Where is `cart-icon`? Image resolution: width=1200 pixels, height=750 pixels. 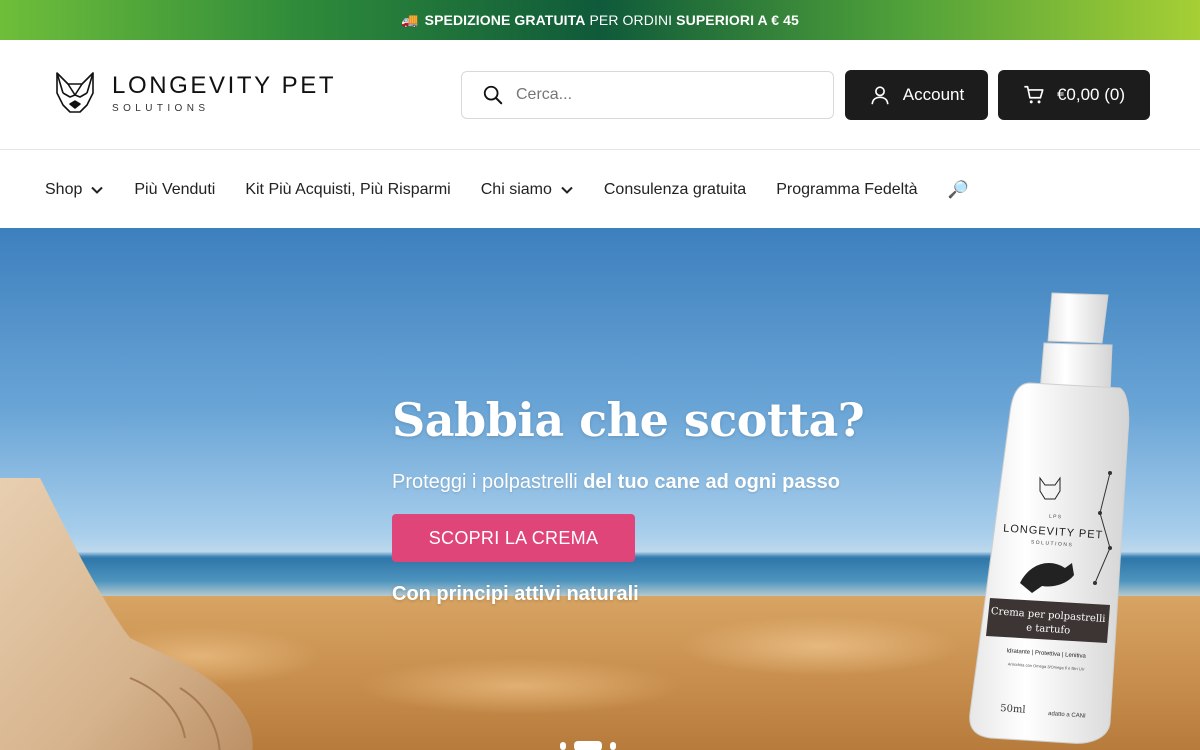 cart-icon is located at coordinates (1034, 94).